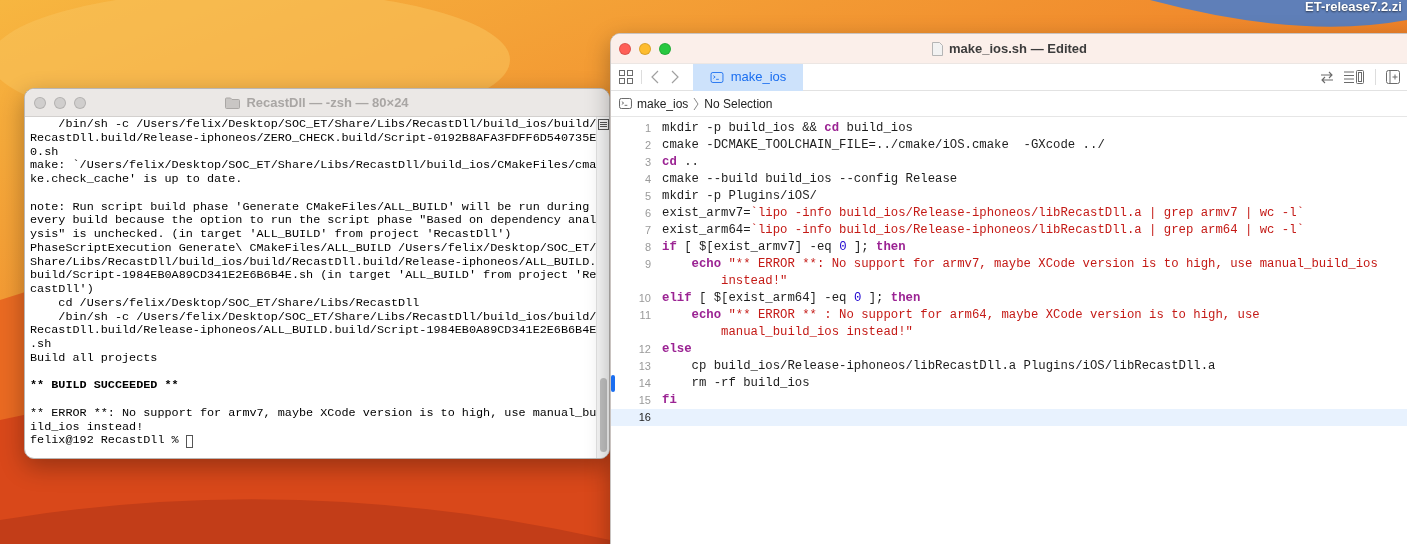  What do you see at coordinates (784, 247) in the screenshot?
I see `code-line: if [ $[exist_armv7] -eq 0 ]; then` at bounding box center [784, 247].